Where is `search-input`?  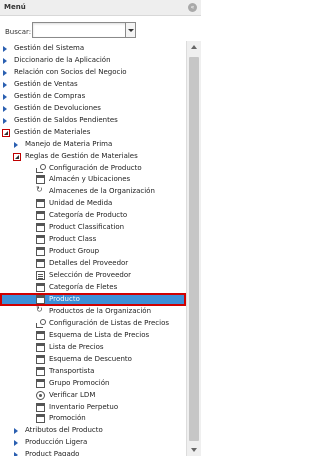
search-input is located at coordinates (79, 30).